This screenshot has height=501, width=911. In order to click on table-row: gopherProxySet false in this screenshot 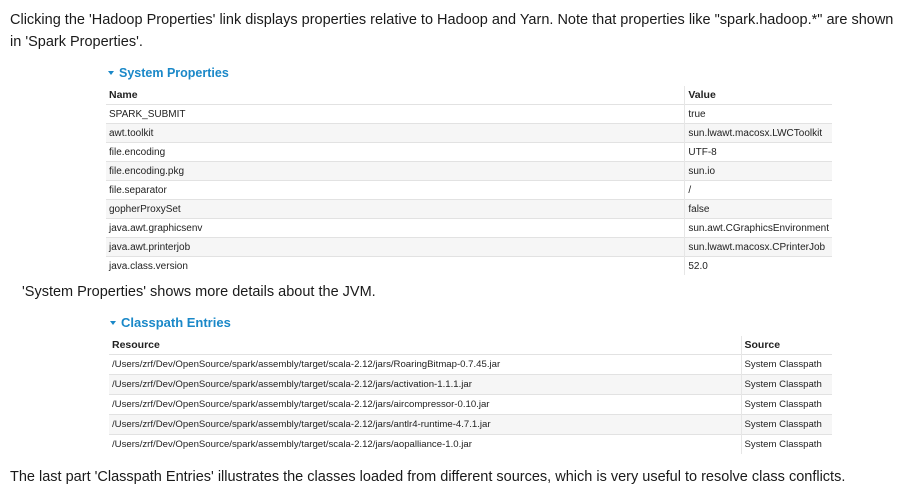, I will do `click(469, 209)`.